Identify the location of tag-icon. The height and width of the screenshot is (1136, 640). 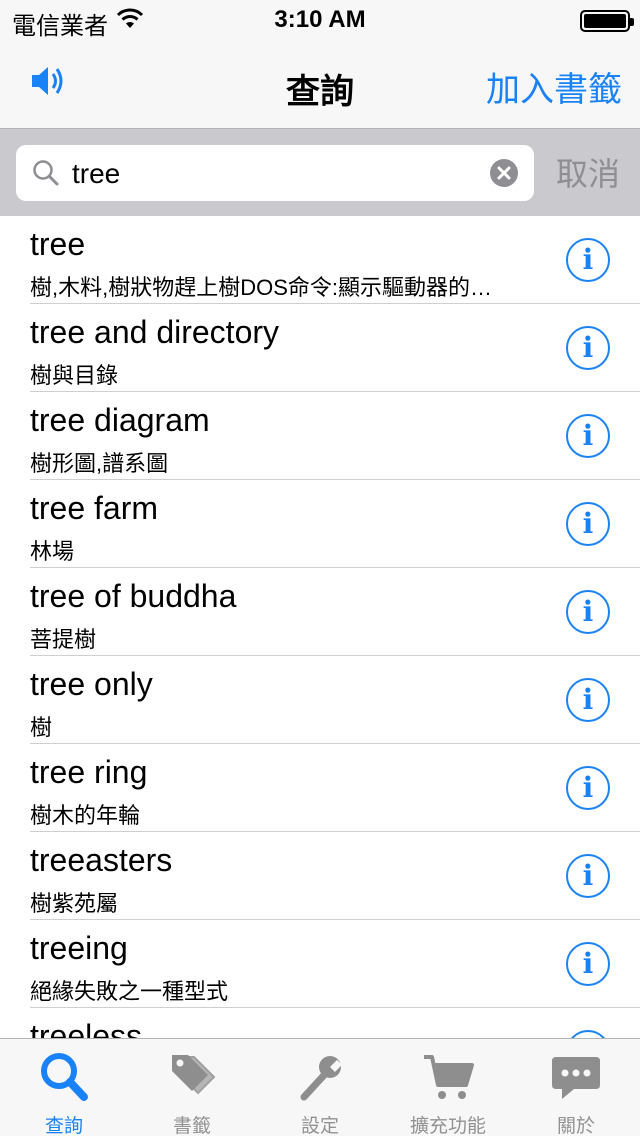
(192, 1077).